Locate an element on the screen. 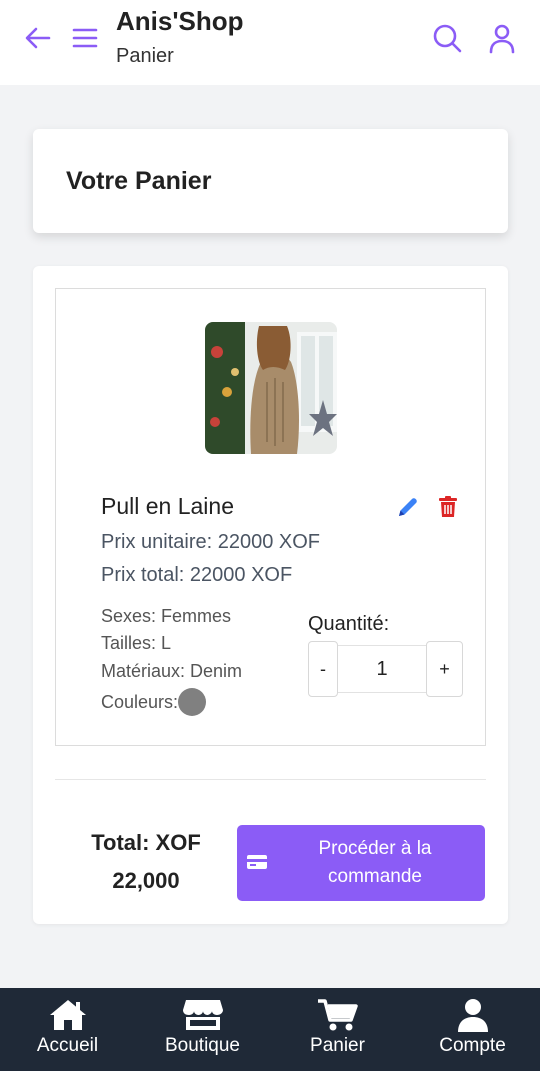  user-icon is located at coordinates (502, 38).